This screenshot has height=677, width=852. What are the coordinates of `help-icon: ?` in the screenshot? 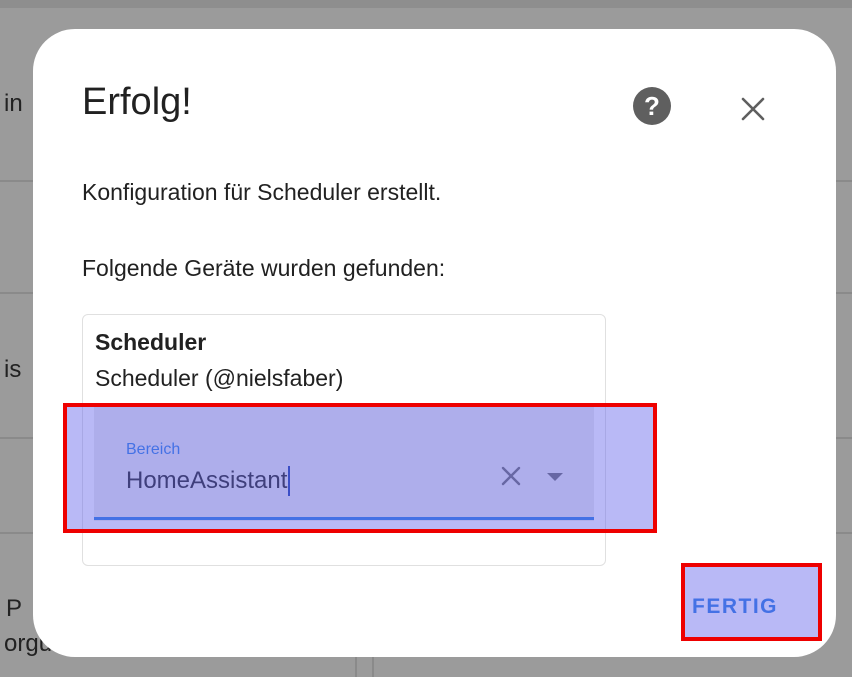 It's located at (652, 106).